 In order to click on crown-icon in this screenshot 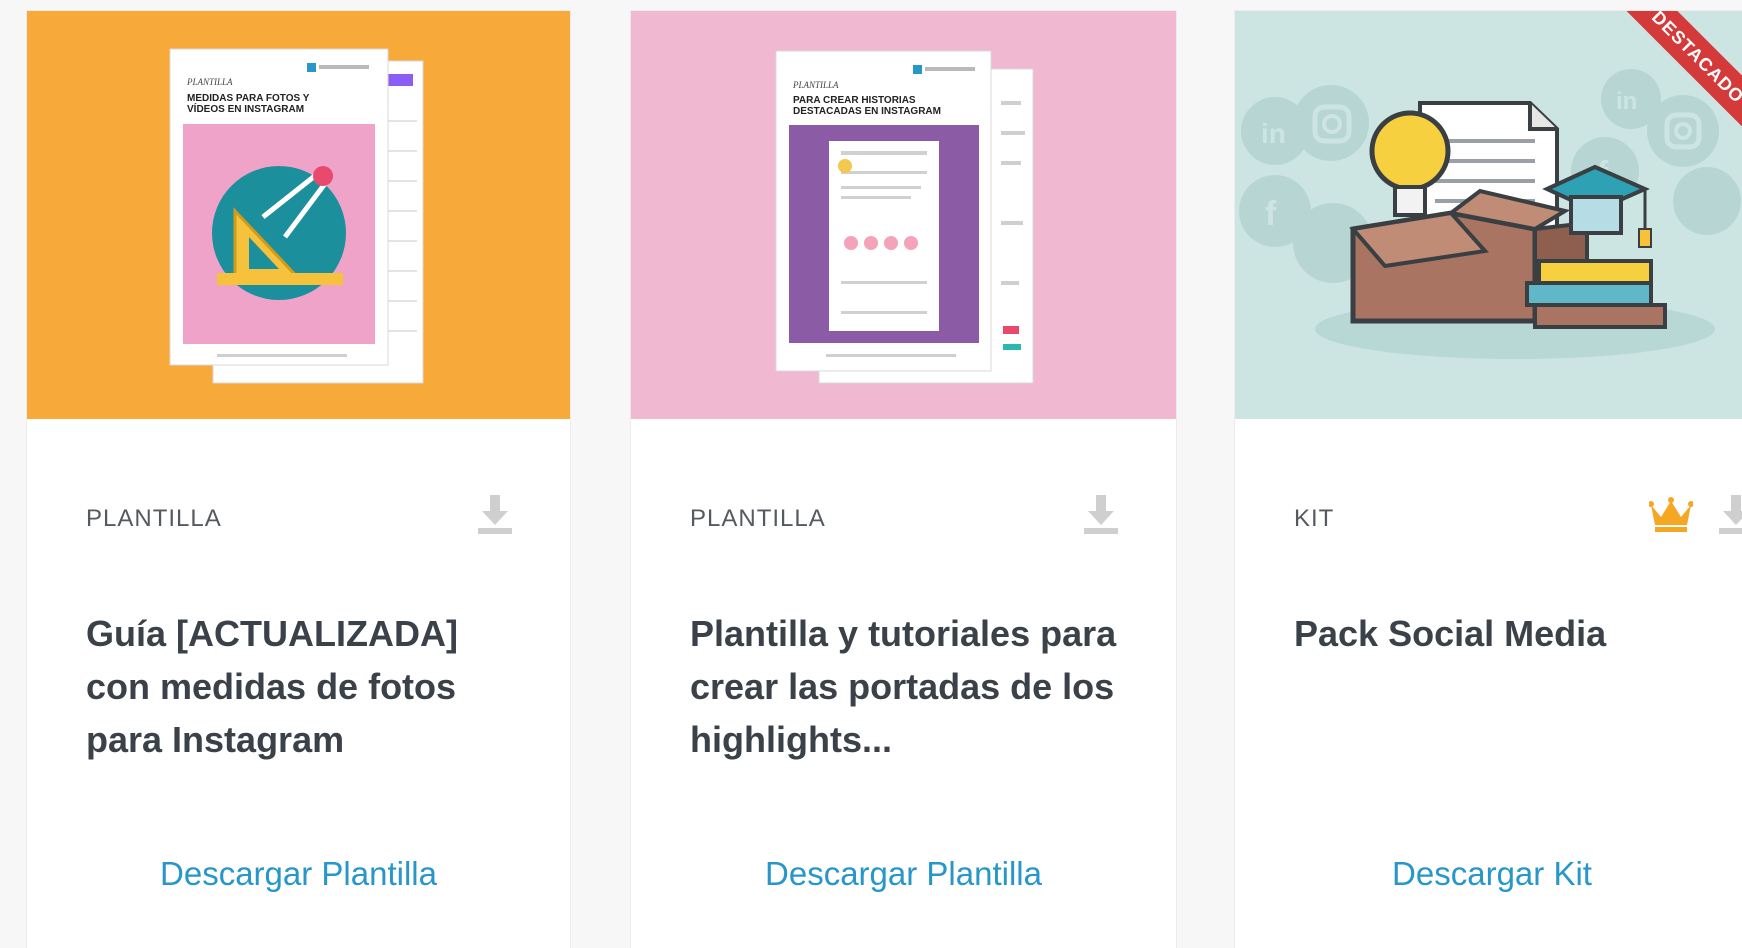, I will do `click(1671, 517)`.